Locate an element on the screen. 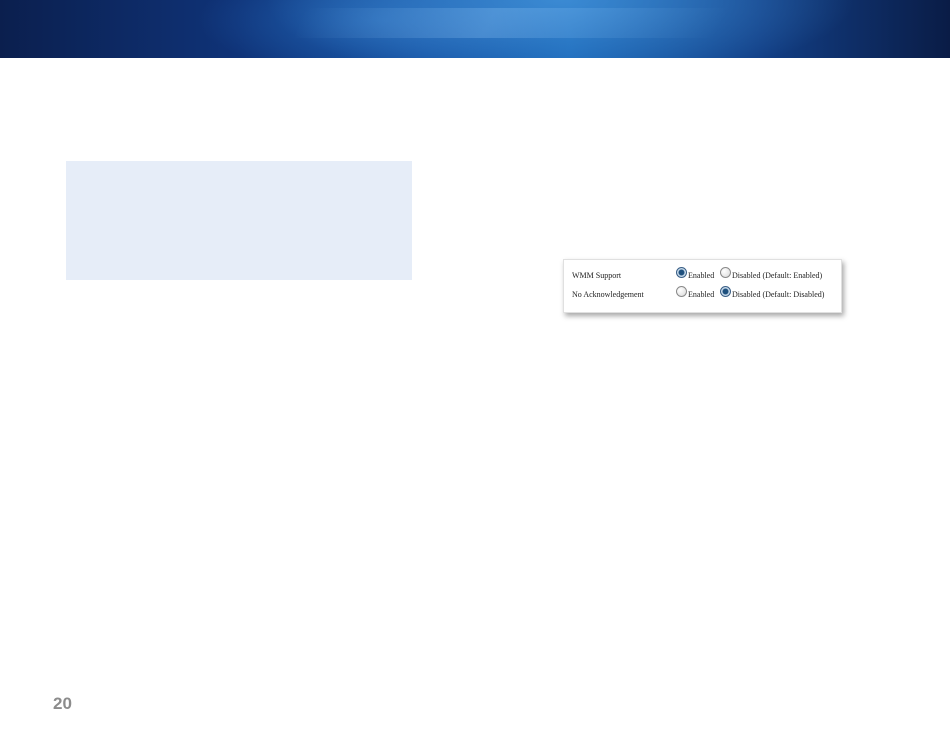 Image resolution: width=950 pixels, height=734 pixels. wmm-support-disabled-option: Disabled (Default: Enabled) is located at coordinates (771, 275).